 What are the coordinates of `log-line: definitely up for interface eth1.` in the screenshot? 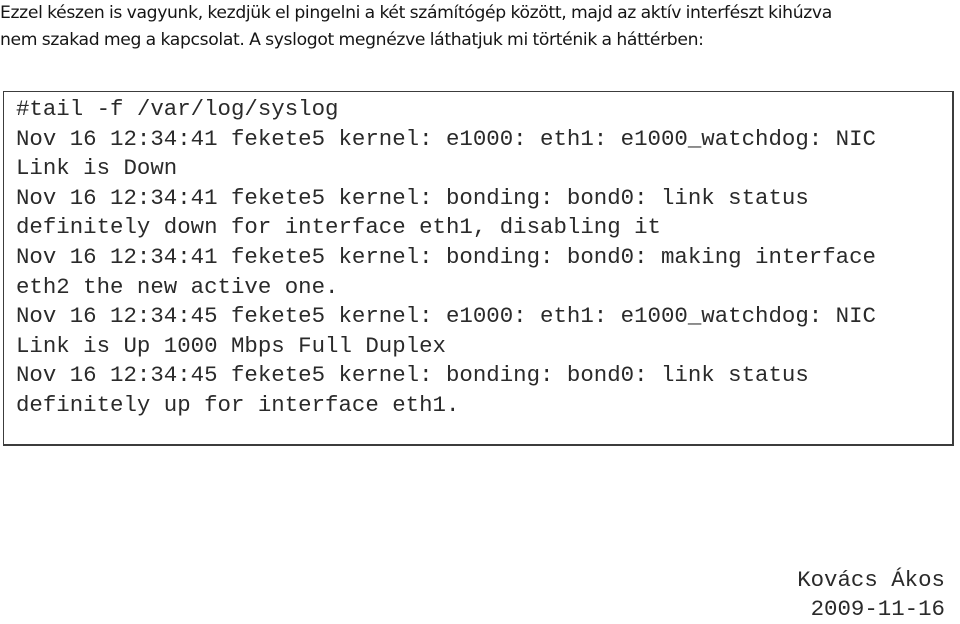 It's located at (238, 404).